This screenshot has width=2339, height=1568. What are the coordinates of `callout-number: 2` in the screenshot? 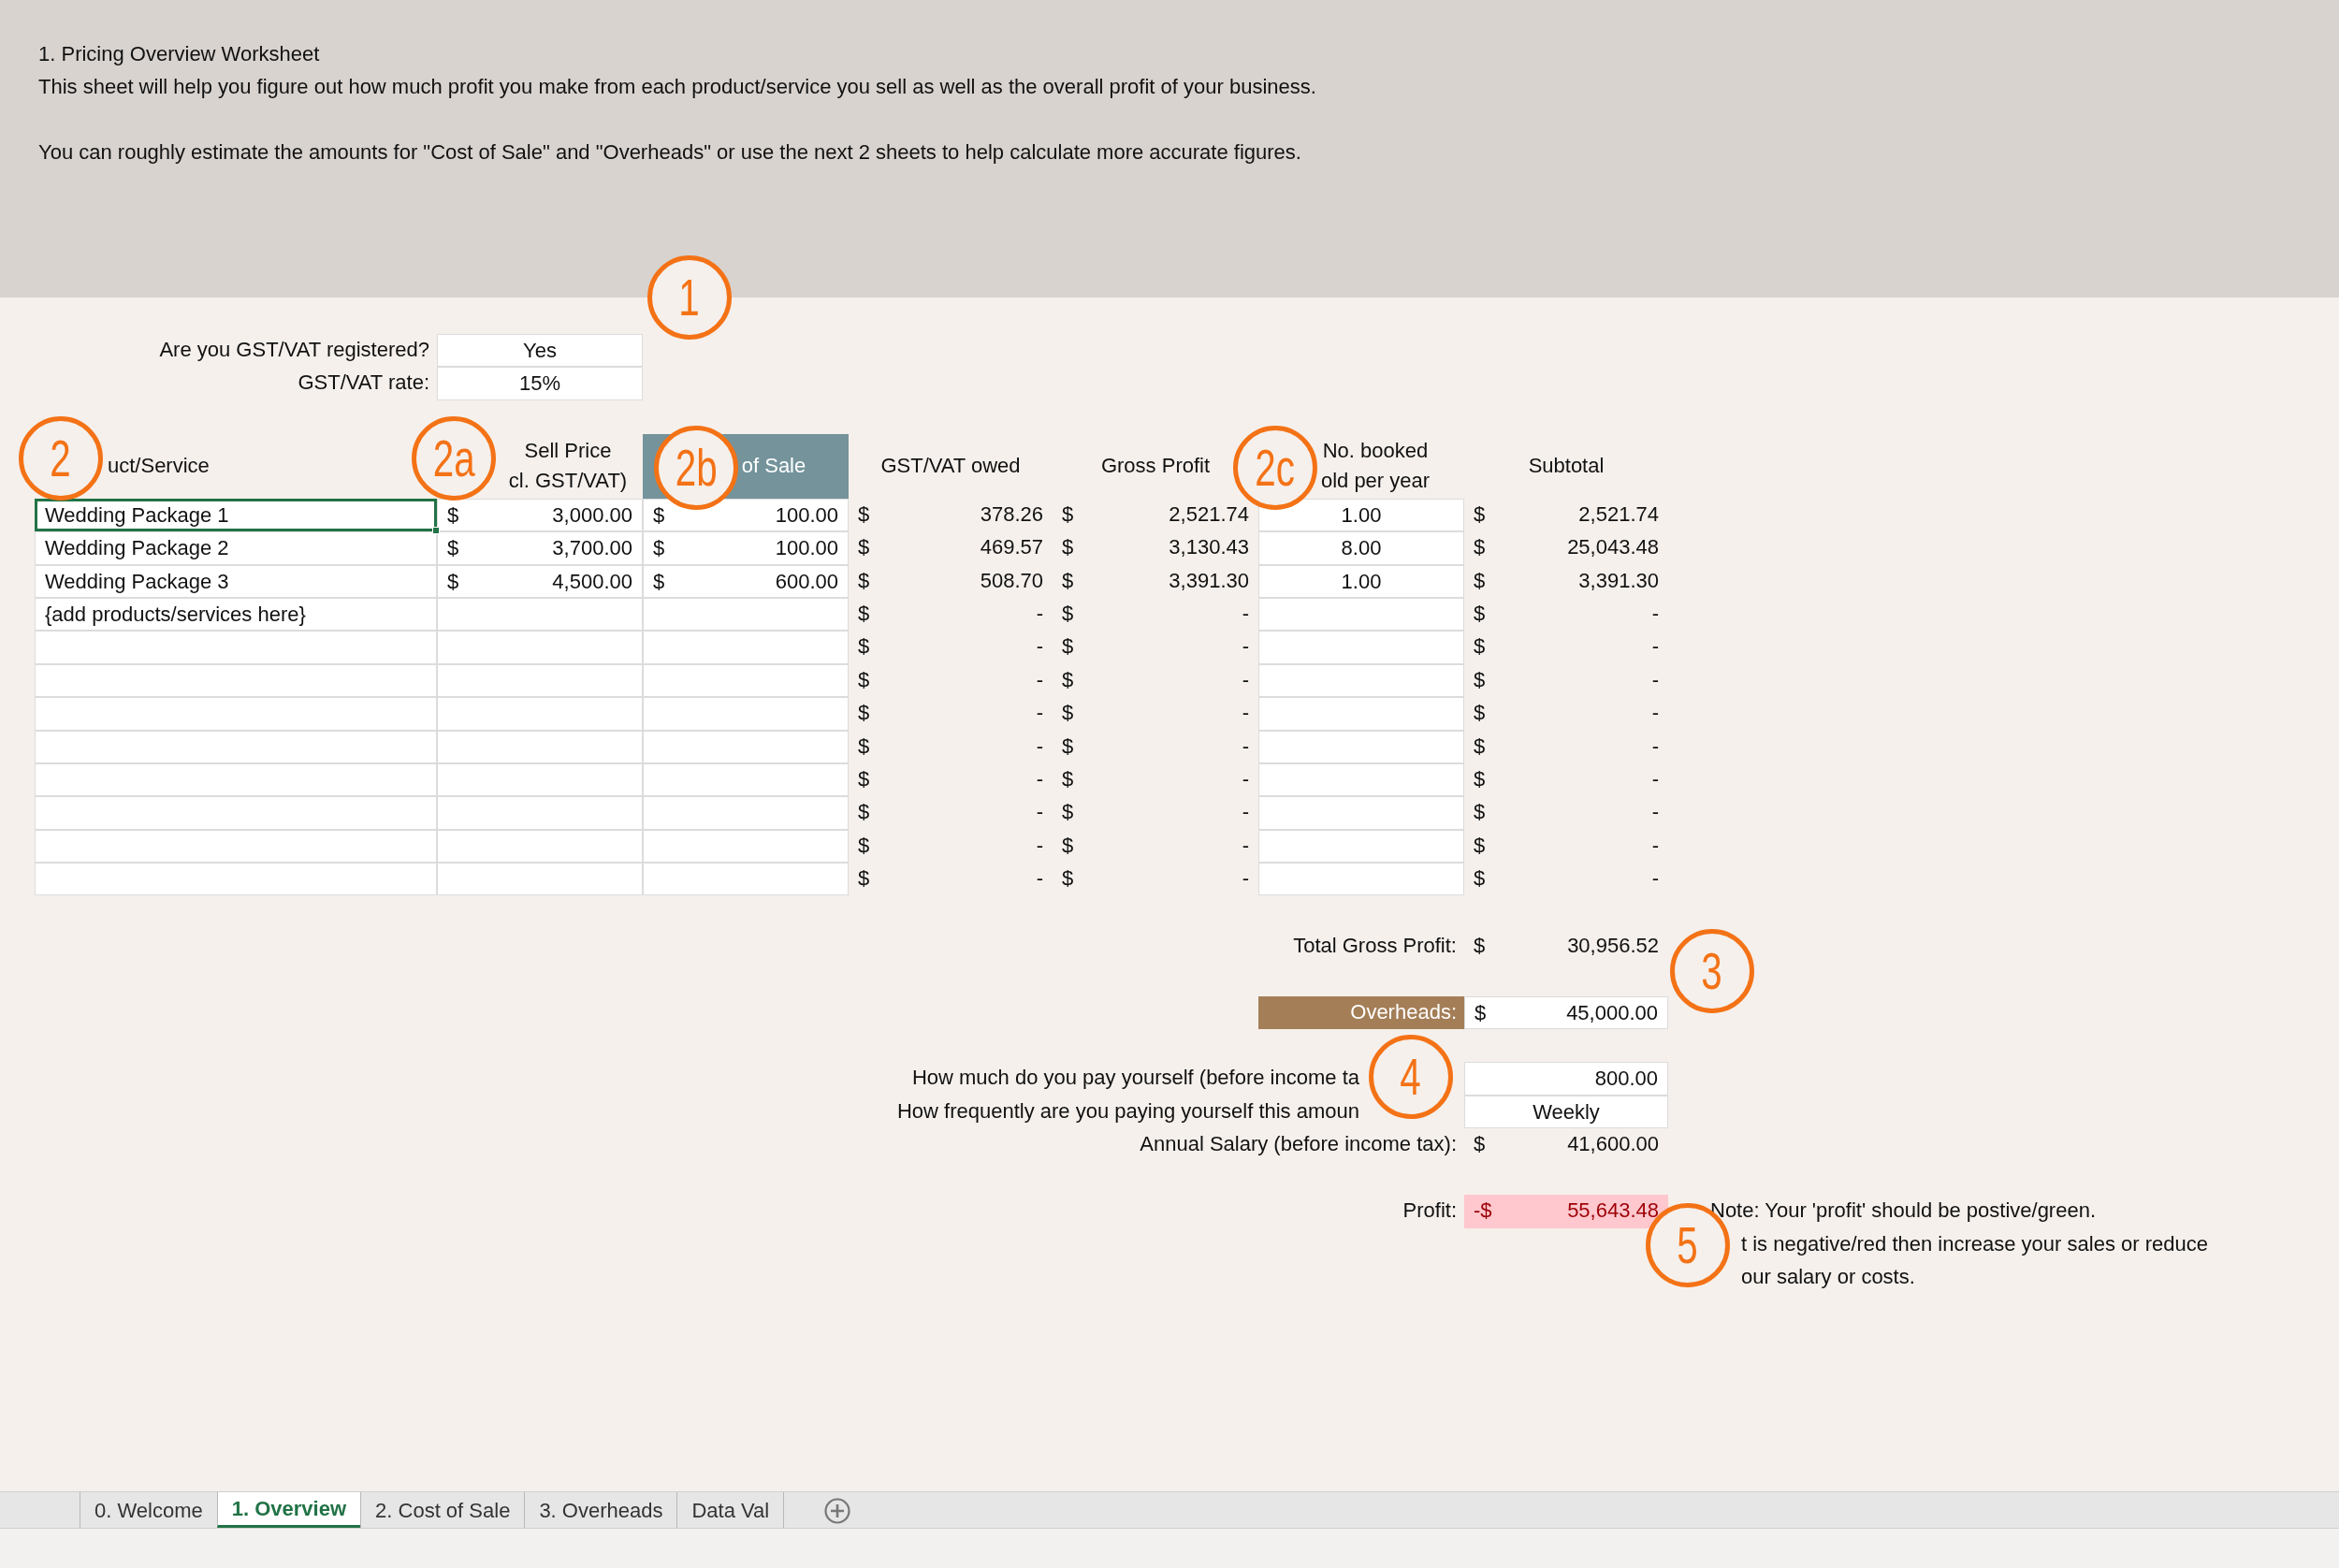 It's located at (61, 458).